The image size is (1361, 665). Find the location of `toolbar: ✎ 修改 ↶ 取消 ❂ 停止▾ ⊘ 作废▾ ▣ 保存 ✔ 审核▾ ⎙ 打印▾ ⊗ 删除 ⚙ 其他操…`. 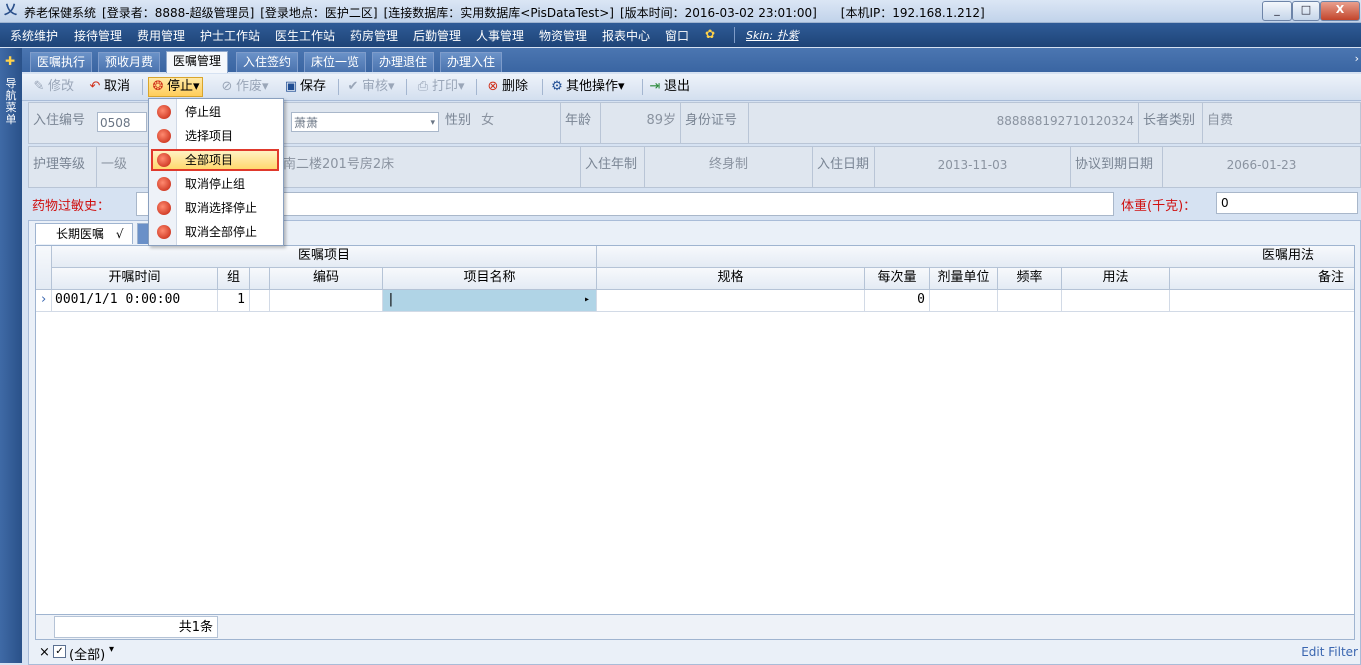

toolbar: ✎ 修改 ↶ 取消 ❂ 停止▾ ⊘ 作废▾ ▣ 保存 ✔ 审核▾ ⎙ 打印▾ ⊗ 删除 ⚙ 其他操… is located at coordinates (691, 87).